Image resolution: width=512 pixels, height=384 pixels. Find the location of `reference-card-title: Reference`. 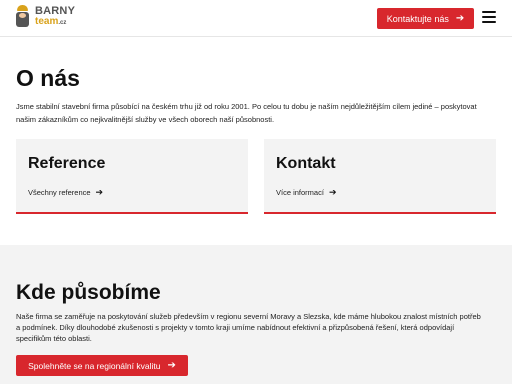

reference-card-title: Reference is located at coordinates (67, 163).